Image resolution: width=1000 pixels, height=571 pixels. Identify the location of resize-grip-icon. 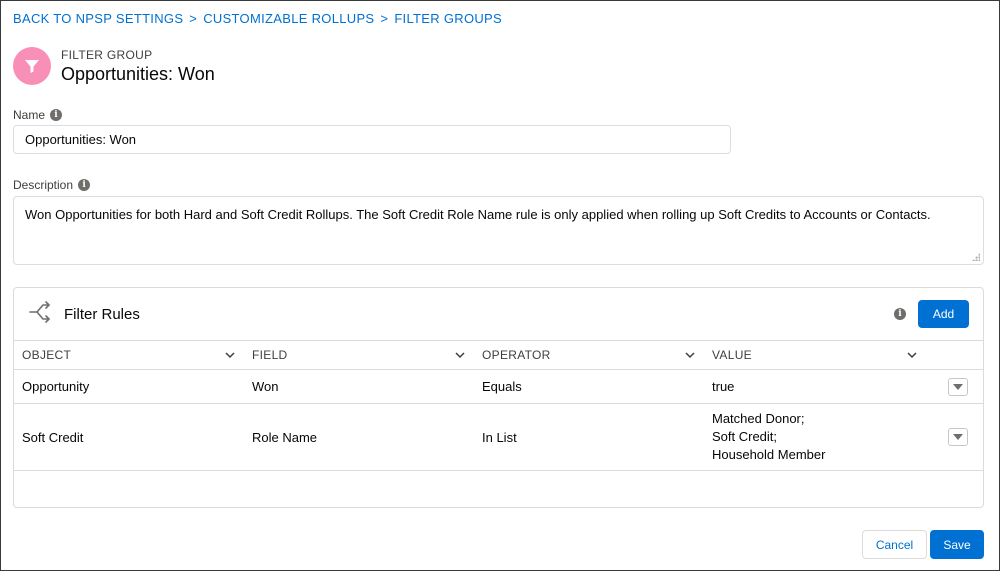
(976, 257).